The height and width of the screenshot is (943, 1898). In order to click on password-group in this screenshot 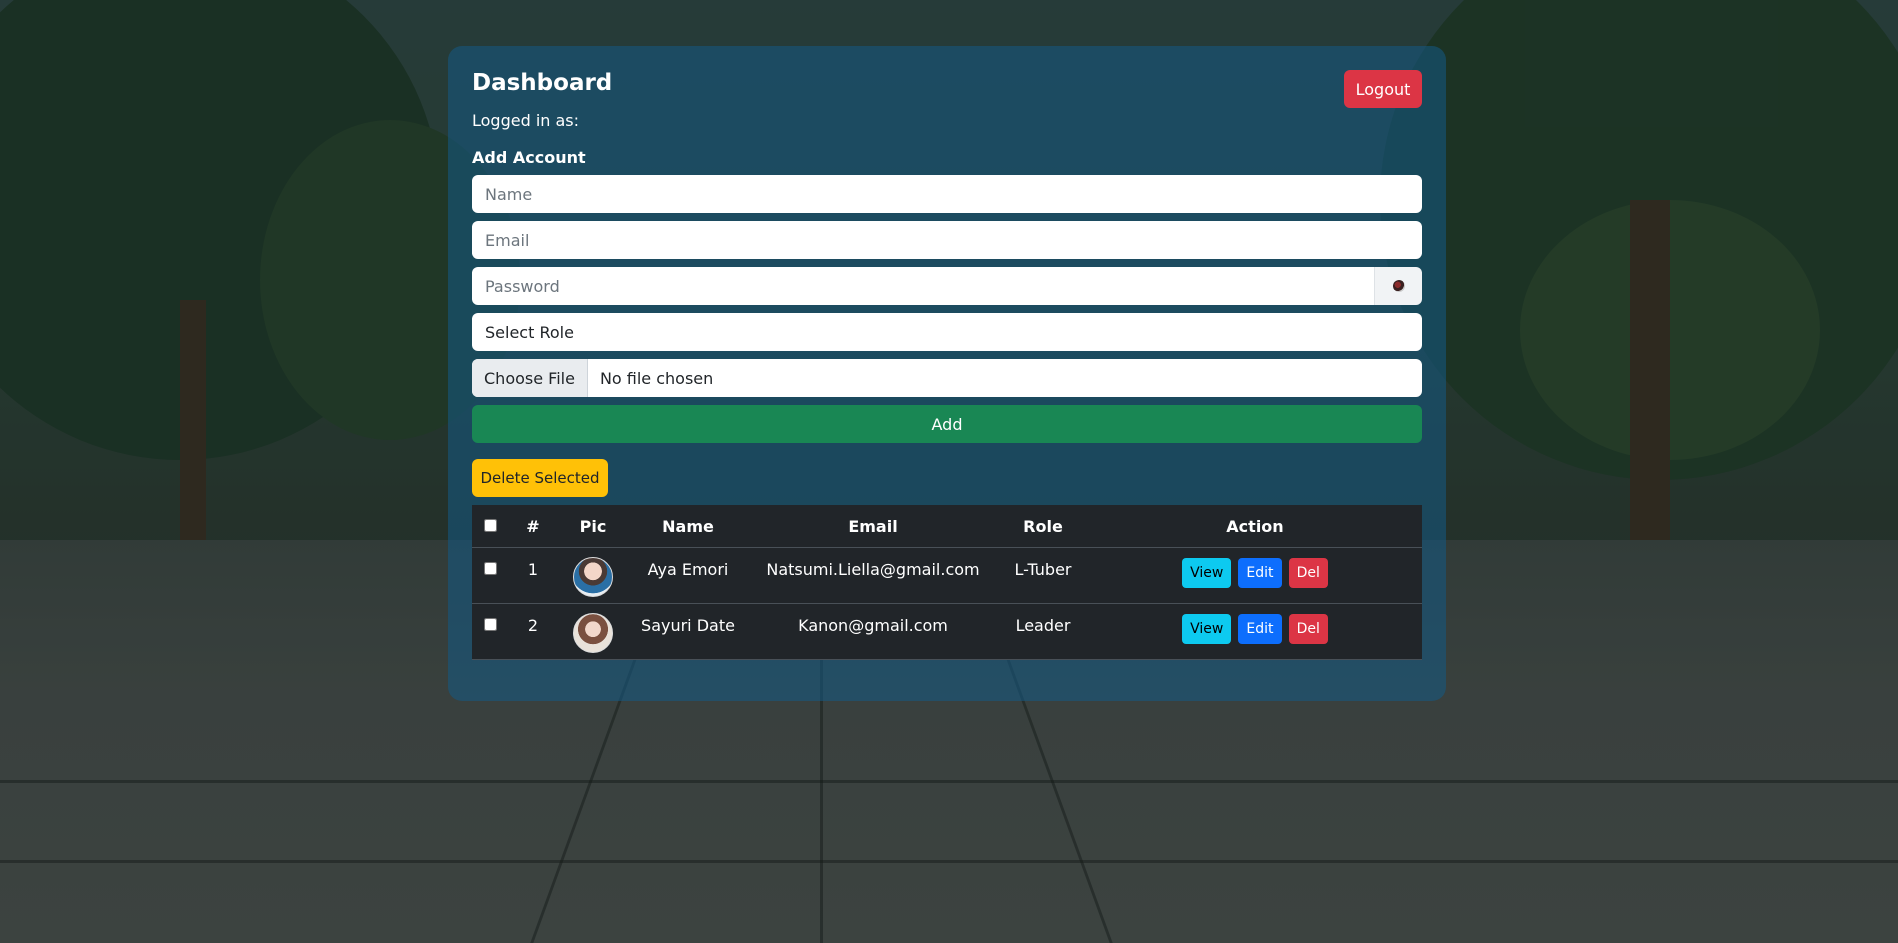, I will do `click(947, 286)`.